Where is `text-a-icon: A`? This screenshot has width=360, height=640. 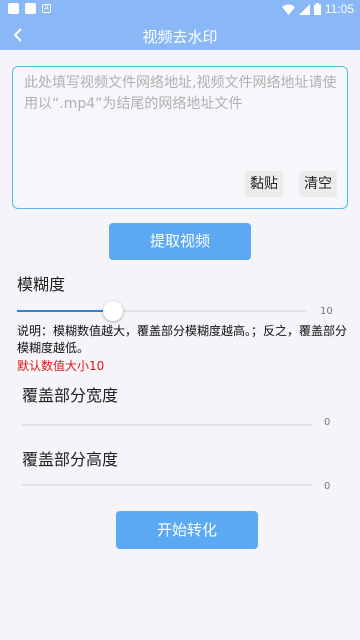 text-a-icon: A is located at coordinates (46, 8).